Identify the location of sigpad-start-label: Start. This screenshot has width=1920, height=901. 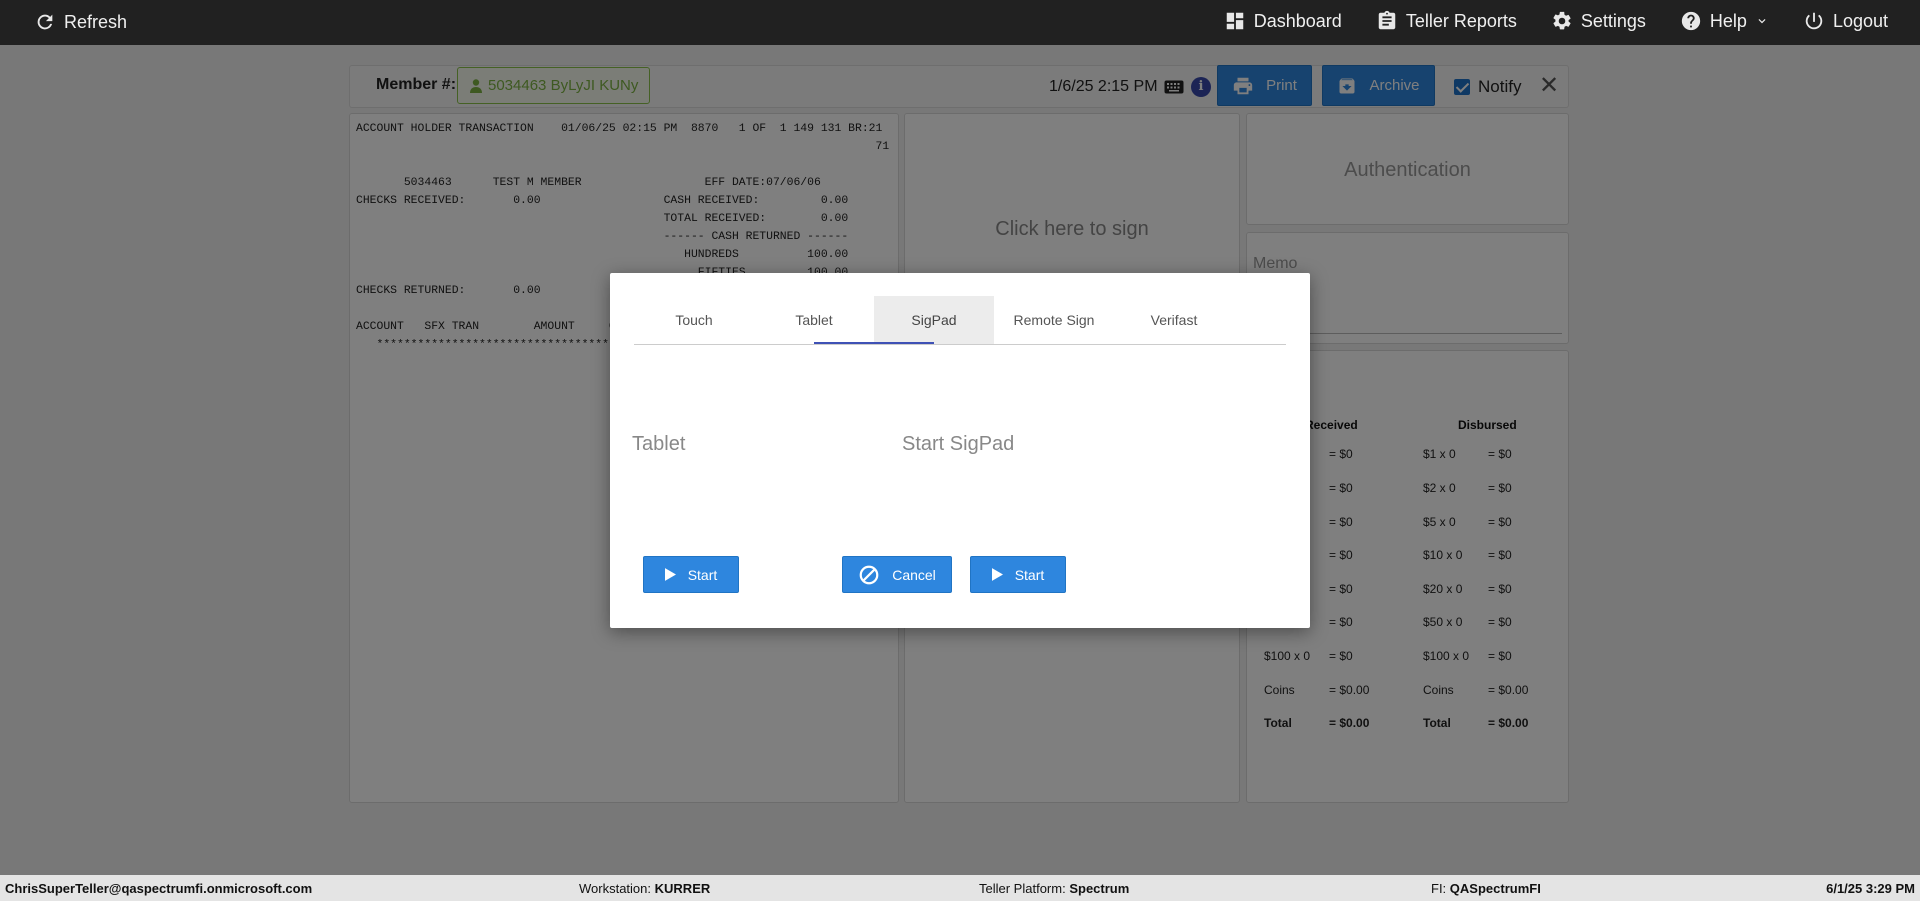
(1029, 574).